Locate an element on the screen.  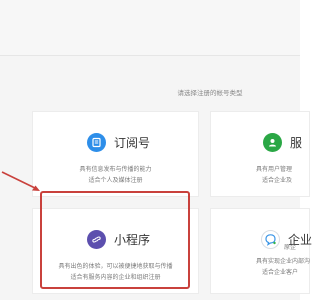
service-account-card: 服 具有用户管理 适合企业及 is located at coordinates (260, 154).